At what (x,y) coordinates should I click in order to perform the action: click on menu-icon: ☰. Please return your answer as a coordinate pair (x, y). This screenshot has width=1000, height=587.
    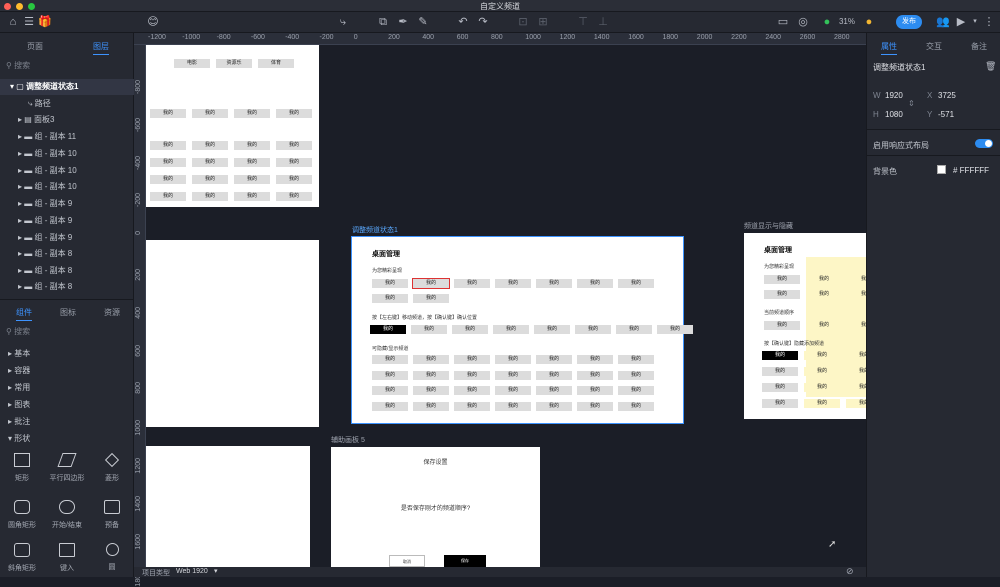
    Looking at the image, I should click on (29, 22).